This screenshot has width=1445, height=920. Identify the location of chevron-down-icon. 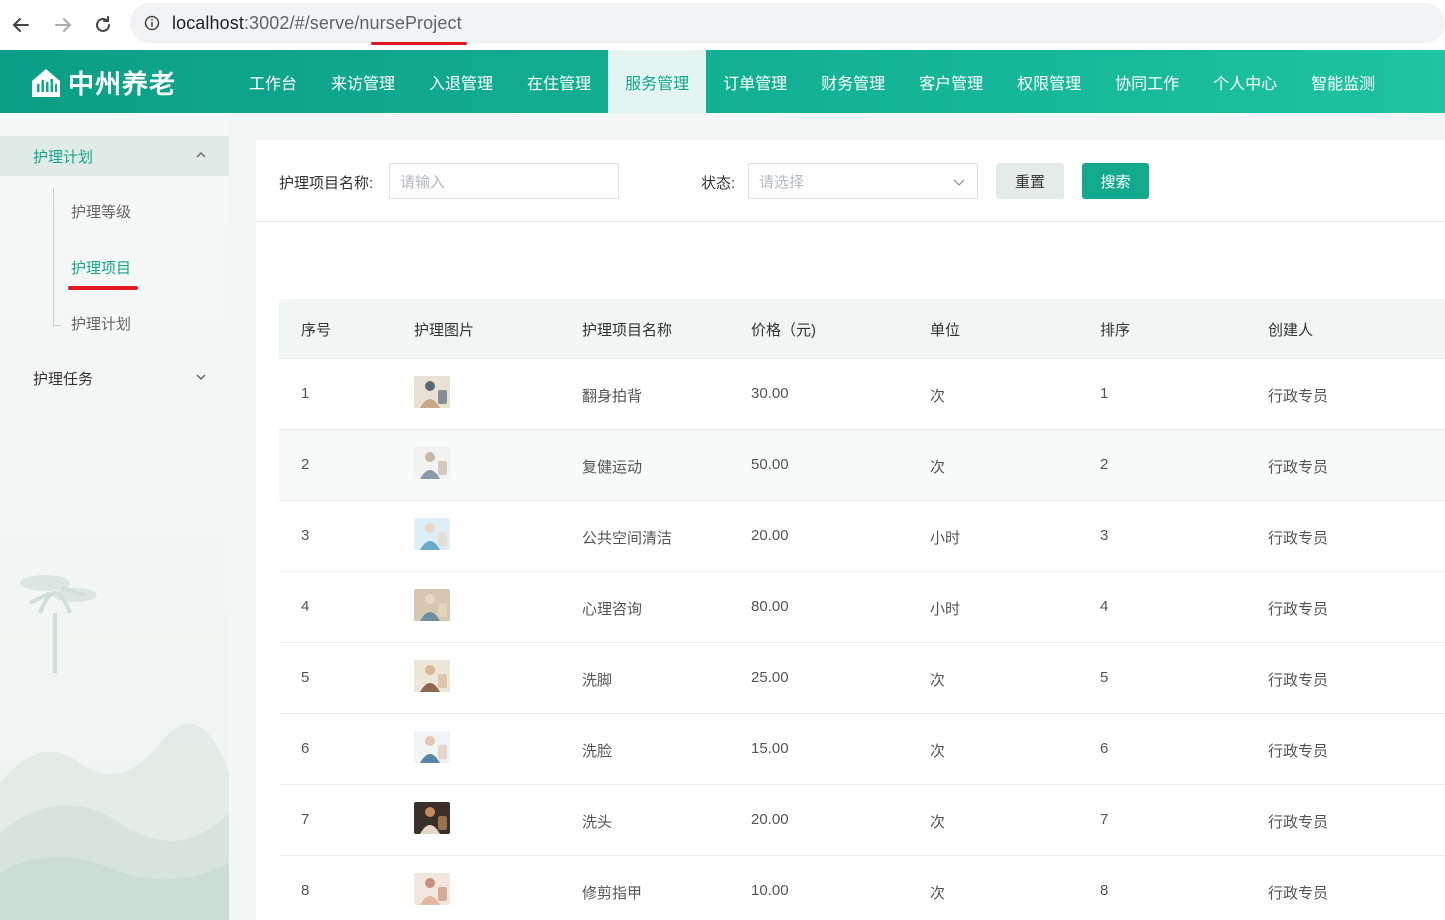
(201, 377).